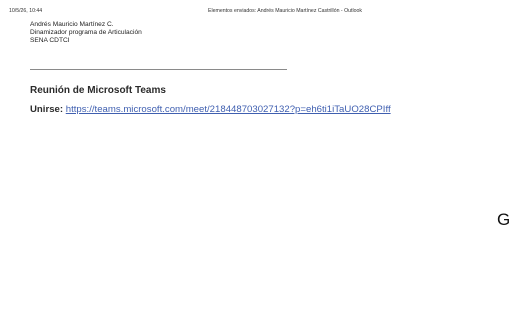 Image resolution: width=514 pixels, height=318 pixels. Describe the element at coordinates (47, 109) in the screenshot. I see `join-label: Unirse:` at that location.